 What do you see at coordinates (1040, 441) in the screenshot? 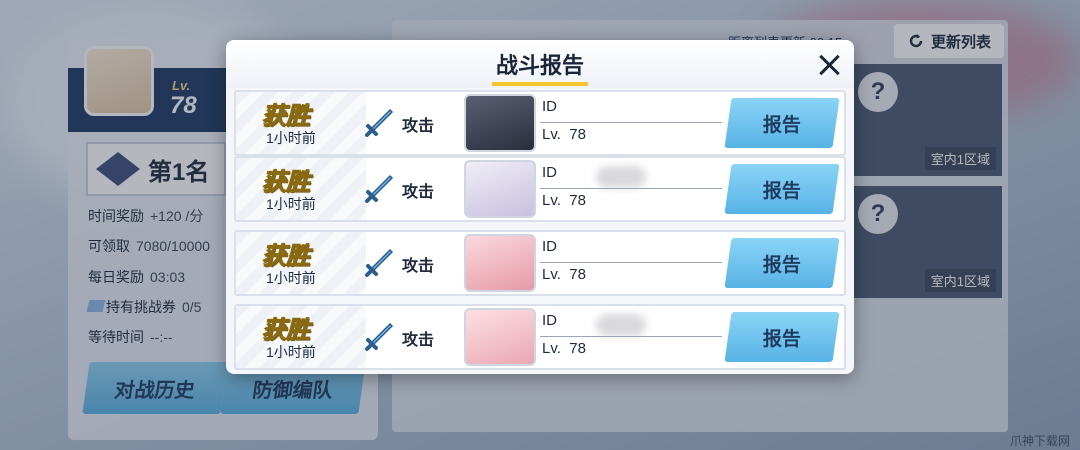
I see `watermark: 爪神下载网` at bounding box center [1040, 441].